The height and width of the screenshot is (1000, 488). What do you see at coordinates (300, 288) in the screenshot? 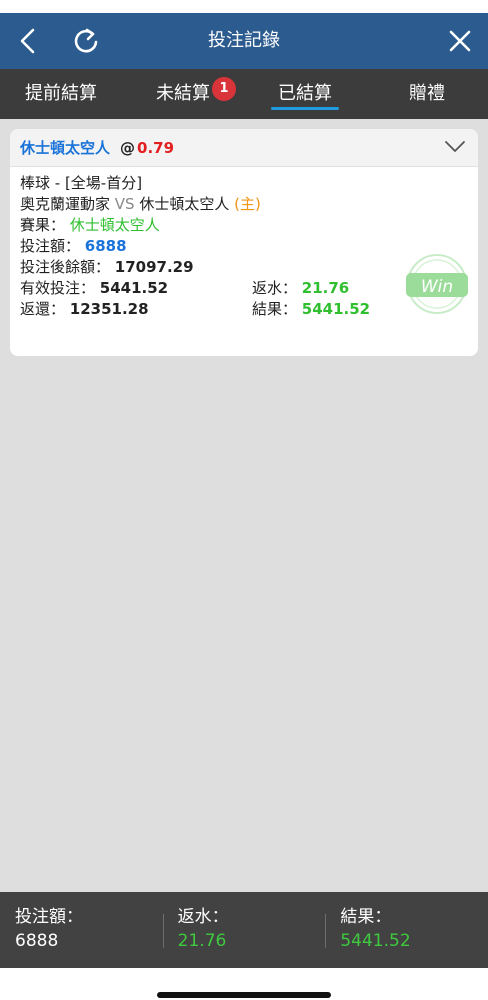
I see `rebate: 返水： 21.76` at bounding box center [300, 288].